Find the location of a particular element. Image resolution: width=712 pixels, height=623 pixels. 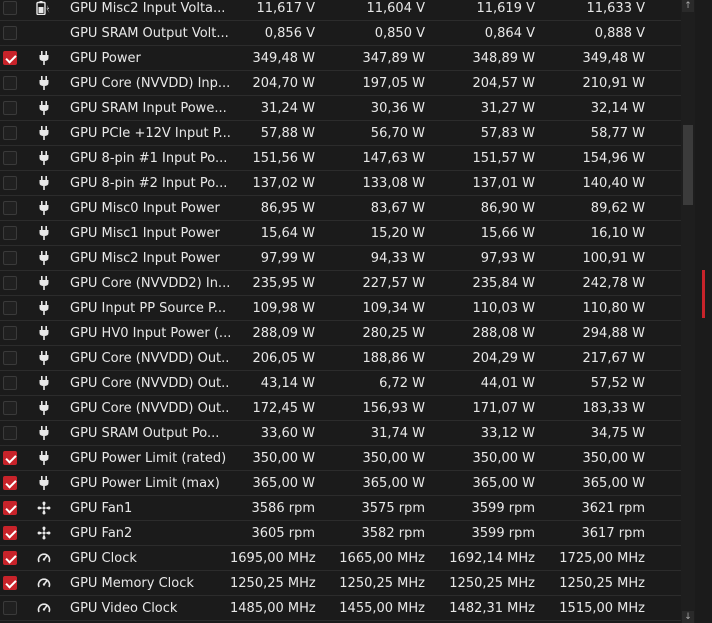

scroll-up-arrow-icon: ↑ is located at coordinates (688, 6).